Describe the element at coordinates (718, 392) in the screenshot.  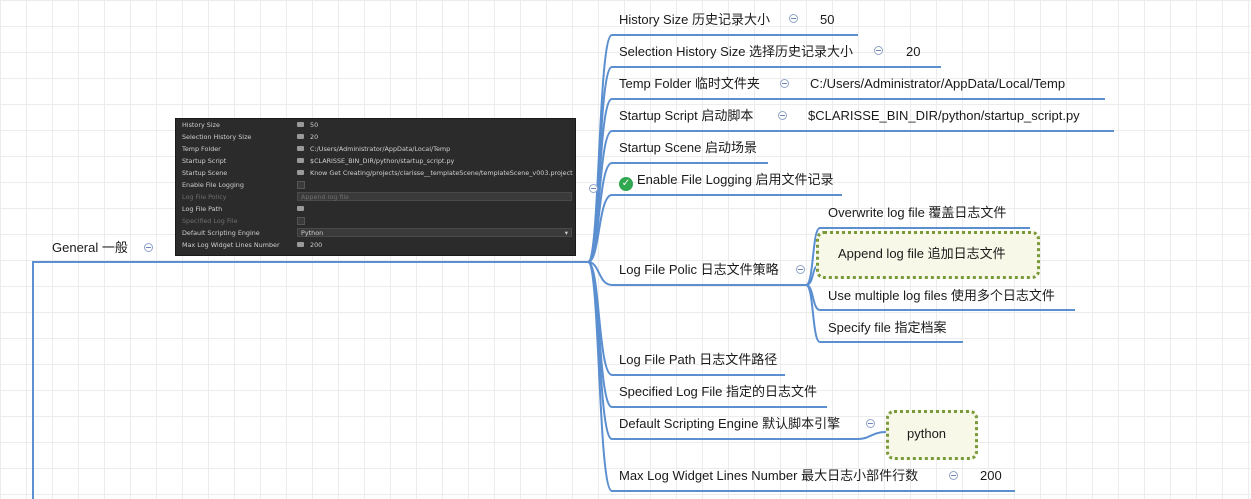
I see `branch-specified-log-file: Specified Log File 指定的日志文件` at that location.